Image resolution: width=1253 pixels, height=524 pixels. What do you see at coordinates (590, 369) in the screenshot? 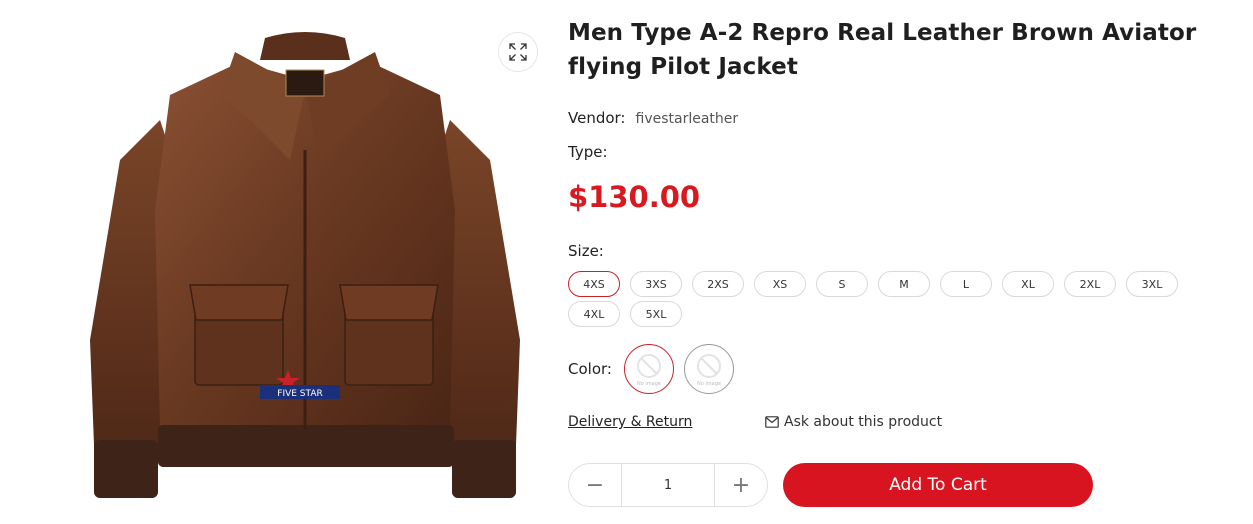
I see `color-label: Color:` at bounding box center [590, 369].